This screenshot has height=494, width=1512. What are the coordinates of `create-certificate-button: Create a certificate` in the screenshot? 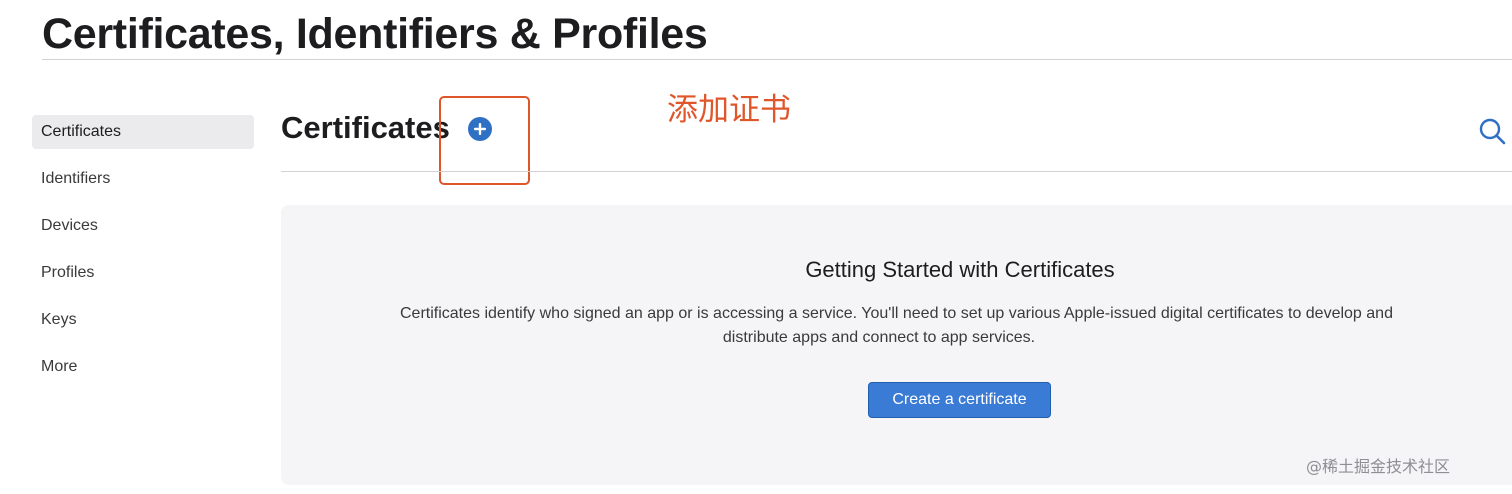 It's located at (959, 400).